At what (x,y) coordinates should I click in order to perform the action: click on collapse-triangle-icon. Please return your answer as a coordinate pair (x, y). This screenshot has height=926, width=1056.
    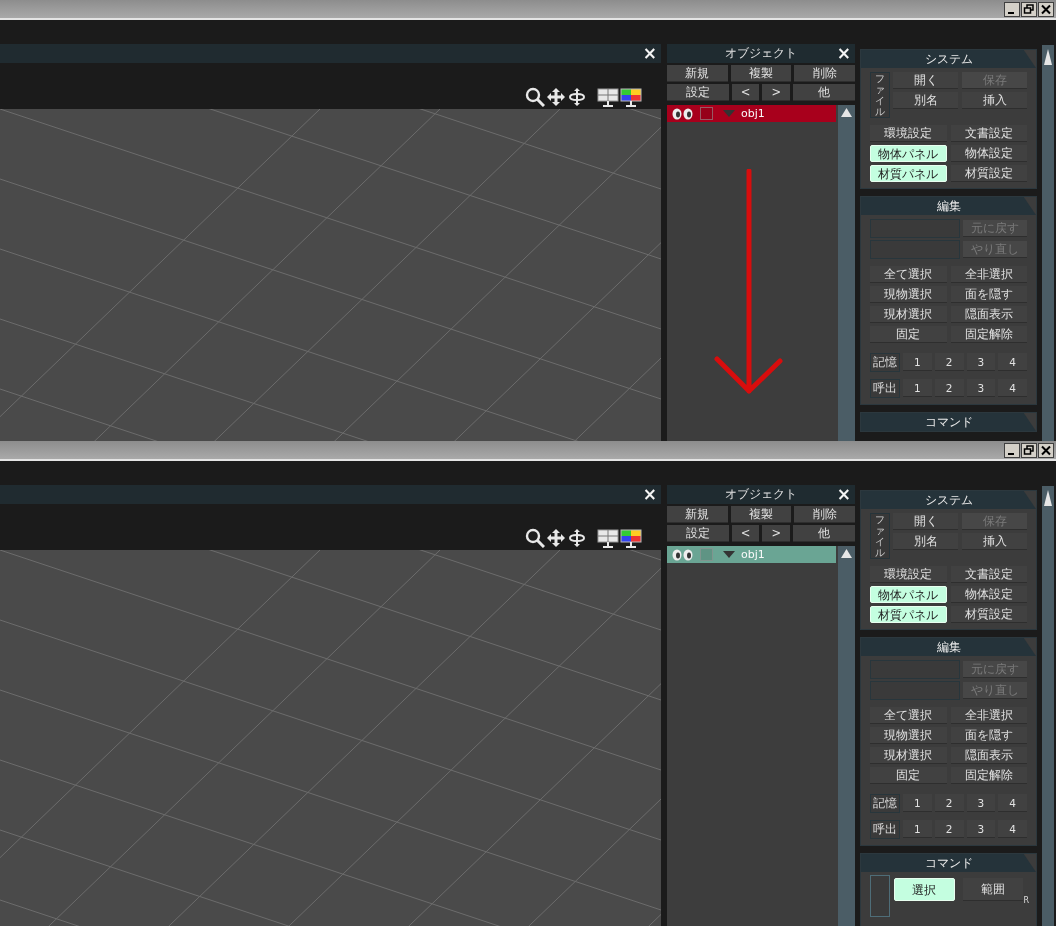
    Looking at the image, I should click on (729, 554).